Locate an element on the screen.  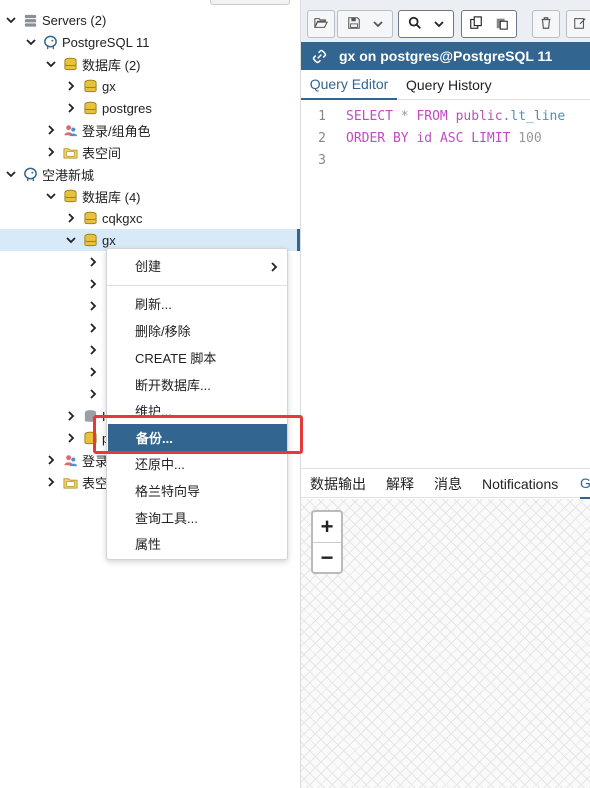
connection-link-icon is located at coordinates (319, 56).